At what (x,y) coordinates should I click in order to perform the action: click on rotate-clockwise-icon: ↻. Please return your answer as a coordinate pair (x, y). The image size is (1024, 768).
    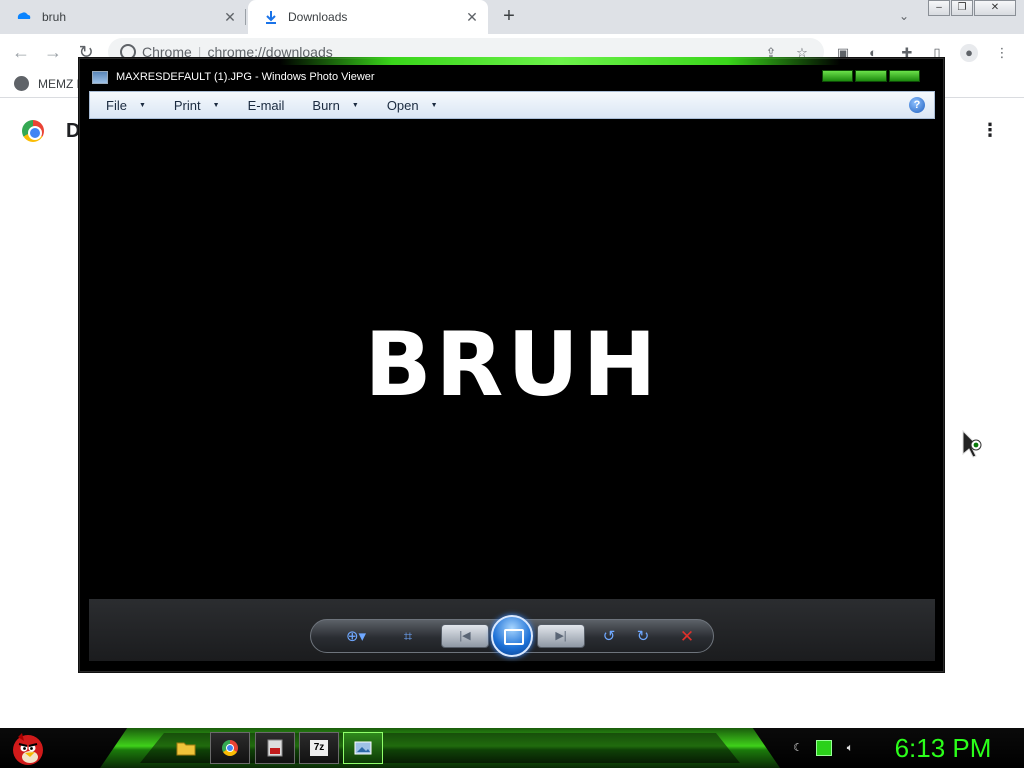
    Looking at the image, I should click on (643, 637).